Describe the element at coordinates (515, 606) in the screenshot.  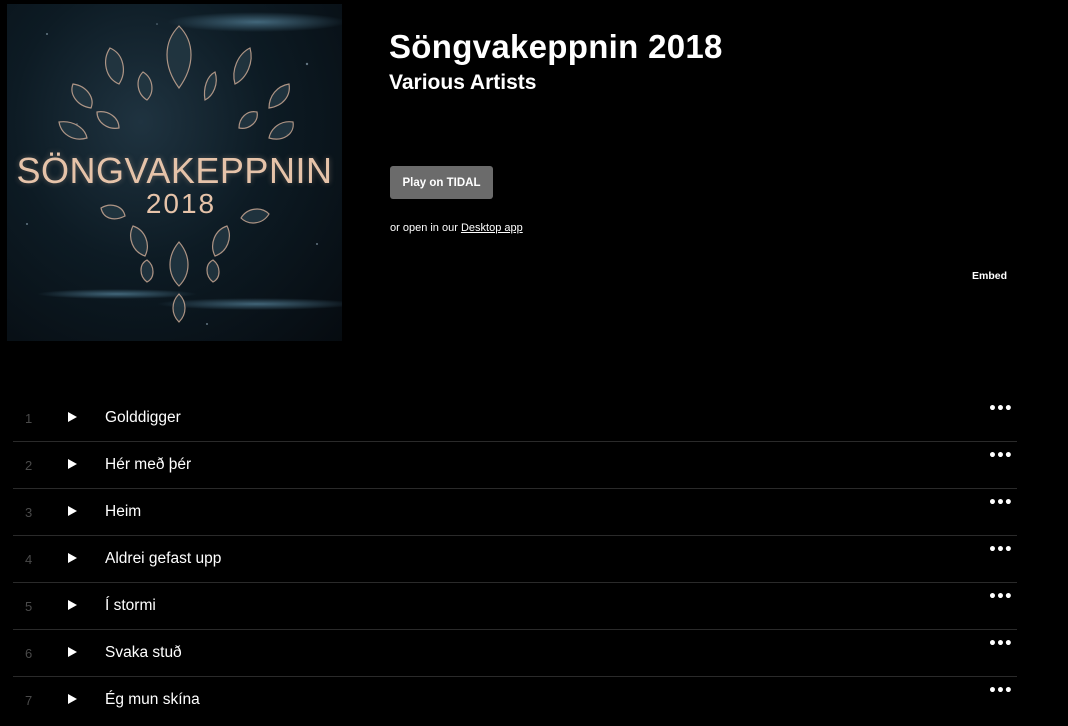
I see `track-row: 5 Í stormi •••` at that location.